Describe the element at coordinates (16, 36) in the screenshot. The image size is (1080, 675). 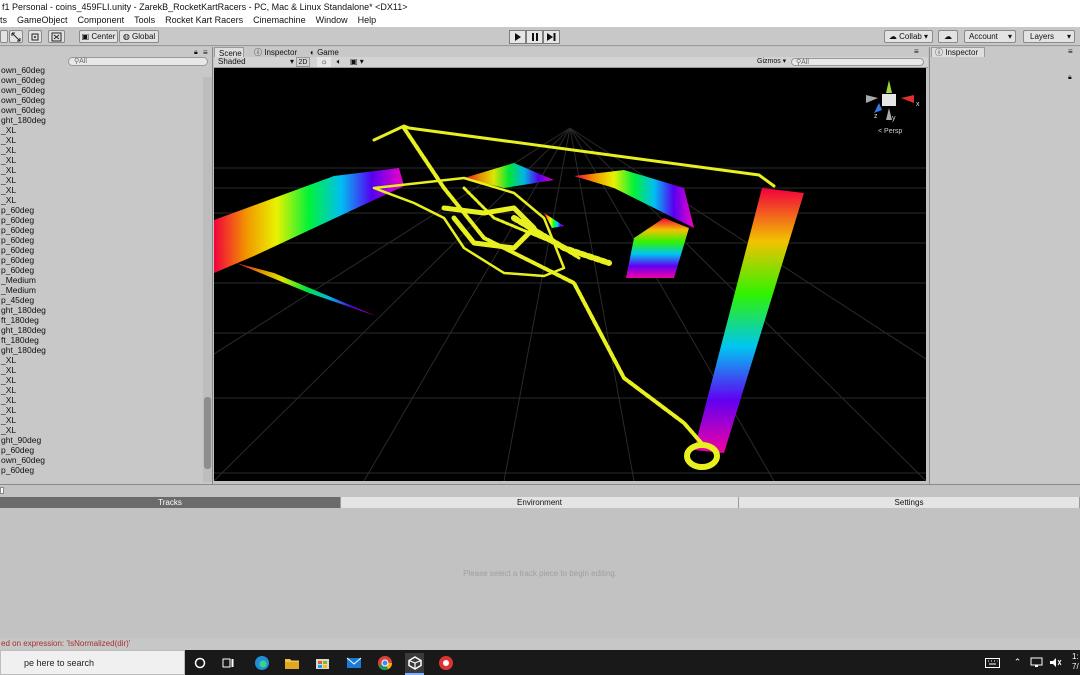
I see `scale-tool-button` at that location.